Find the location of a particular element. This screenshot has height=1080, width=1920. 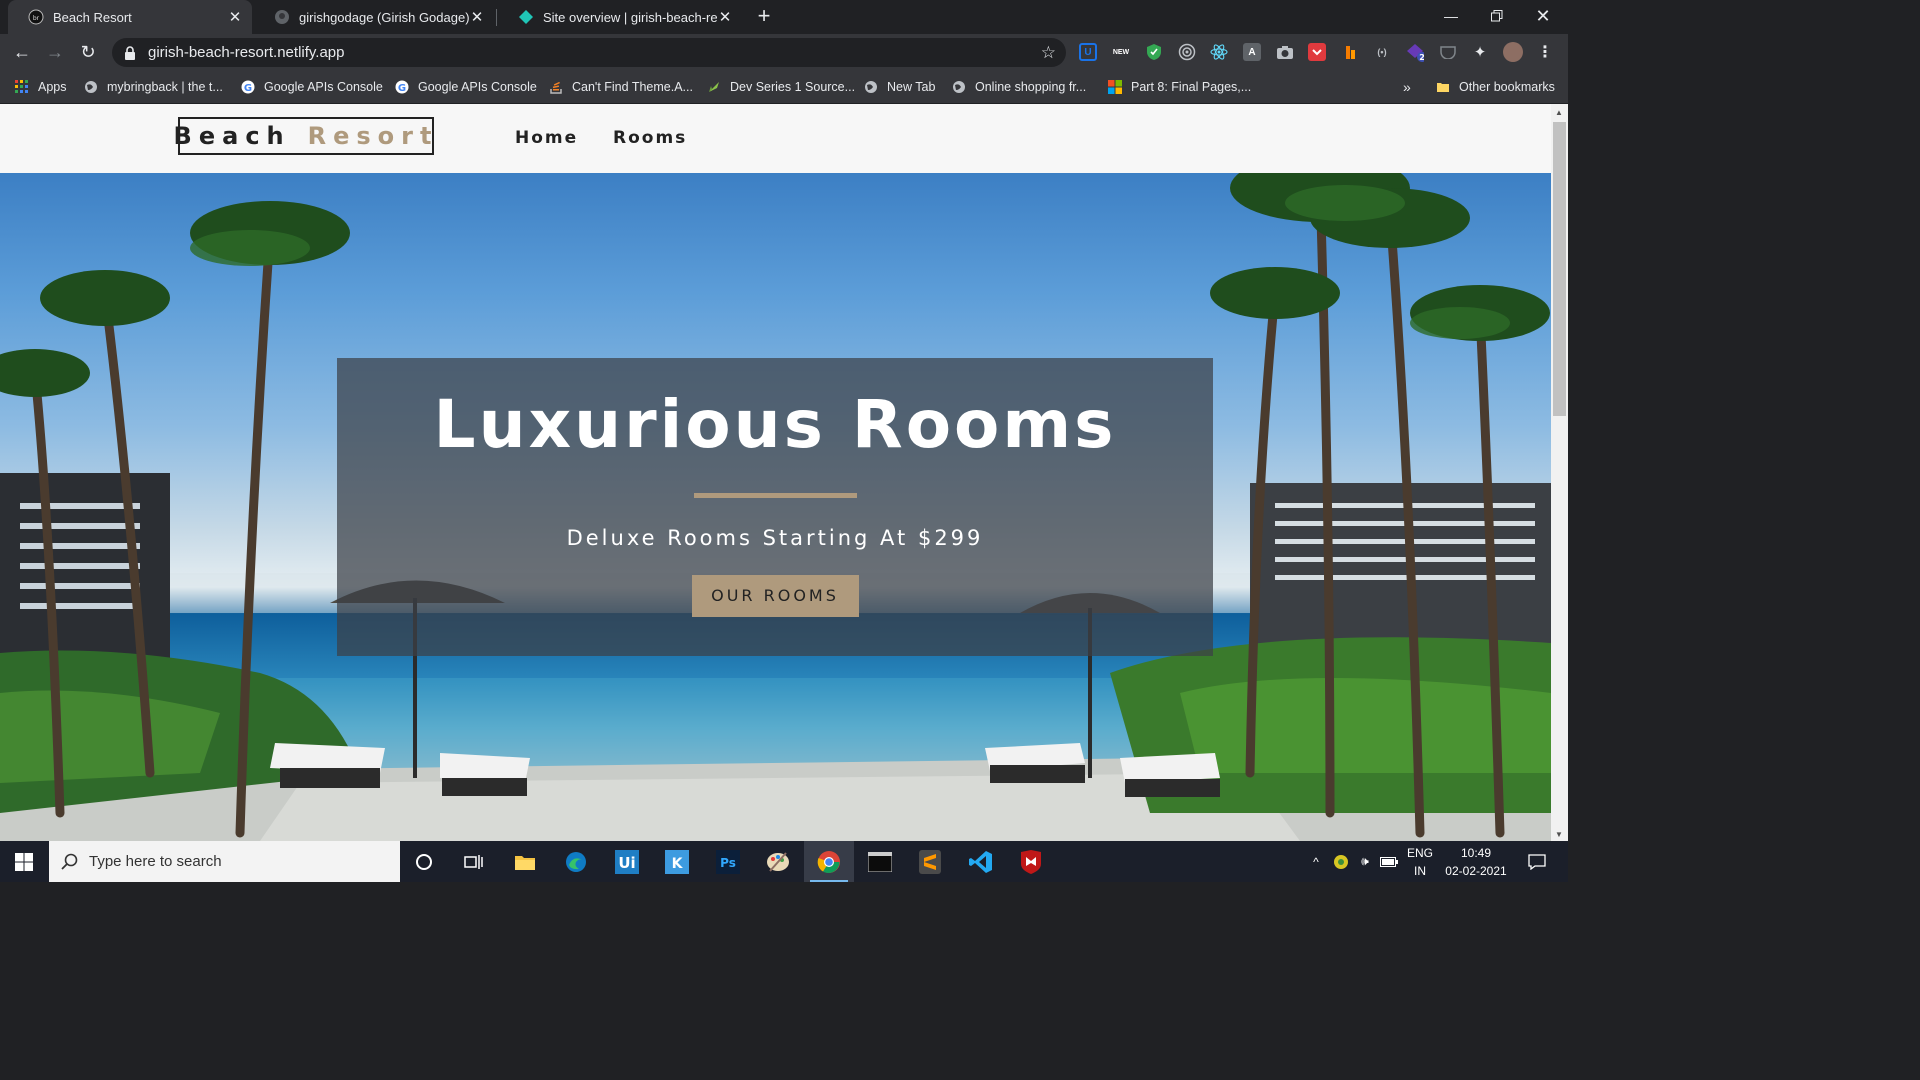

kotlin-toolbox-icon: K is located at coordinates (677, 861).